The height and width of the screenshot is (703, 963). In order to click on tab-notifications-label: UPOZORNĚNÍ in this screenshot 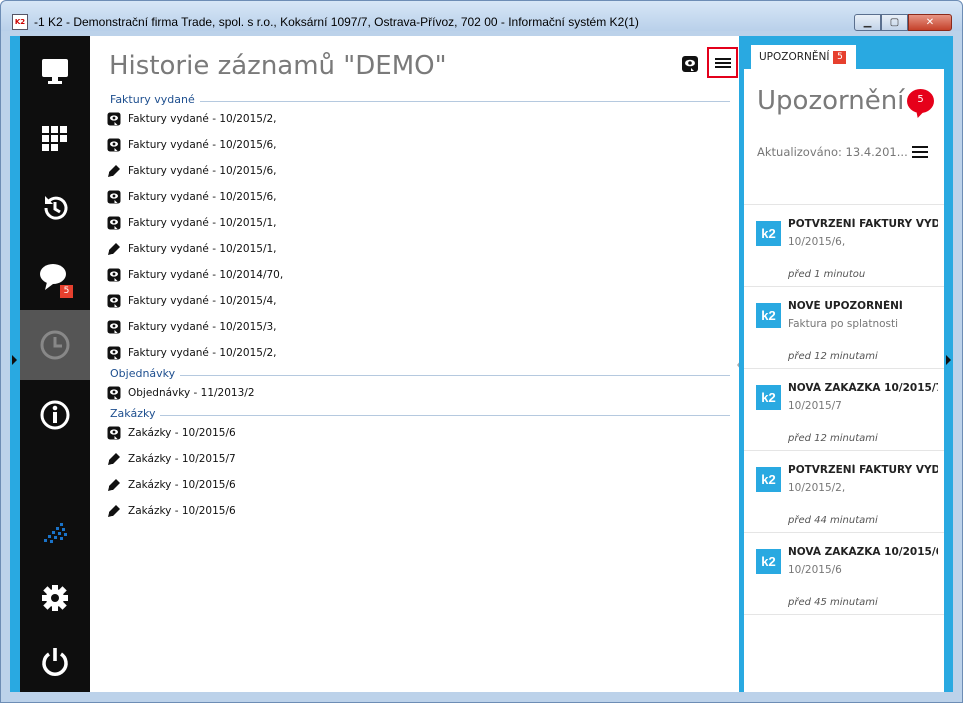, I will do `click(794, 57)`.